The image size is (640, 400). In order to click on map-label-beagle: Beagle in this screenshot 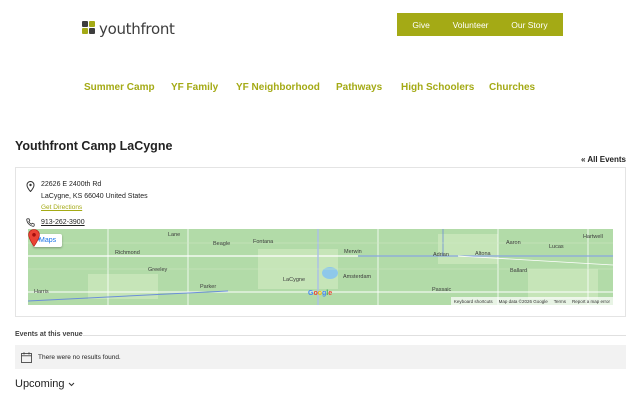, I will do `click(222, 244)`.